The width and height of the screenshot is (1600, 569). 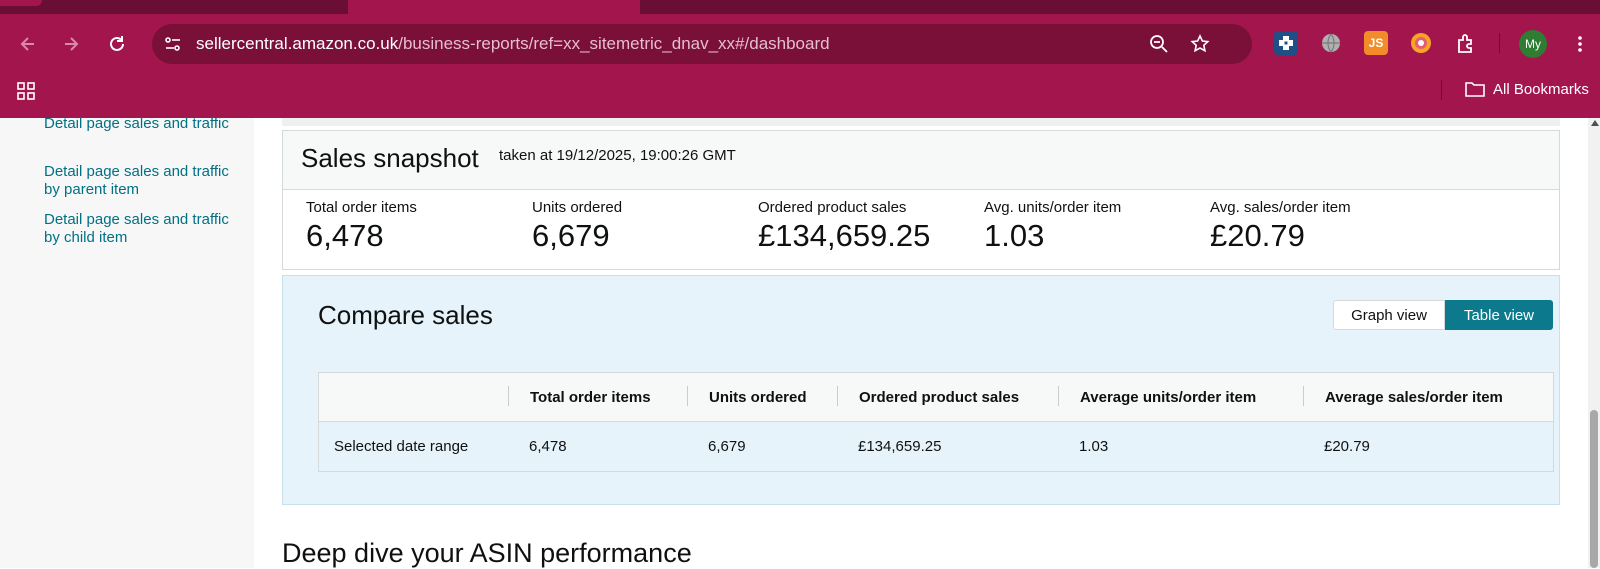 What do you see at coordinates (921, 122) in the screenshot?
I see `section-top-strip` at bounding box center [921, 122].